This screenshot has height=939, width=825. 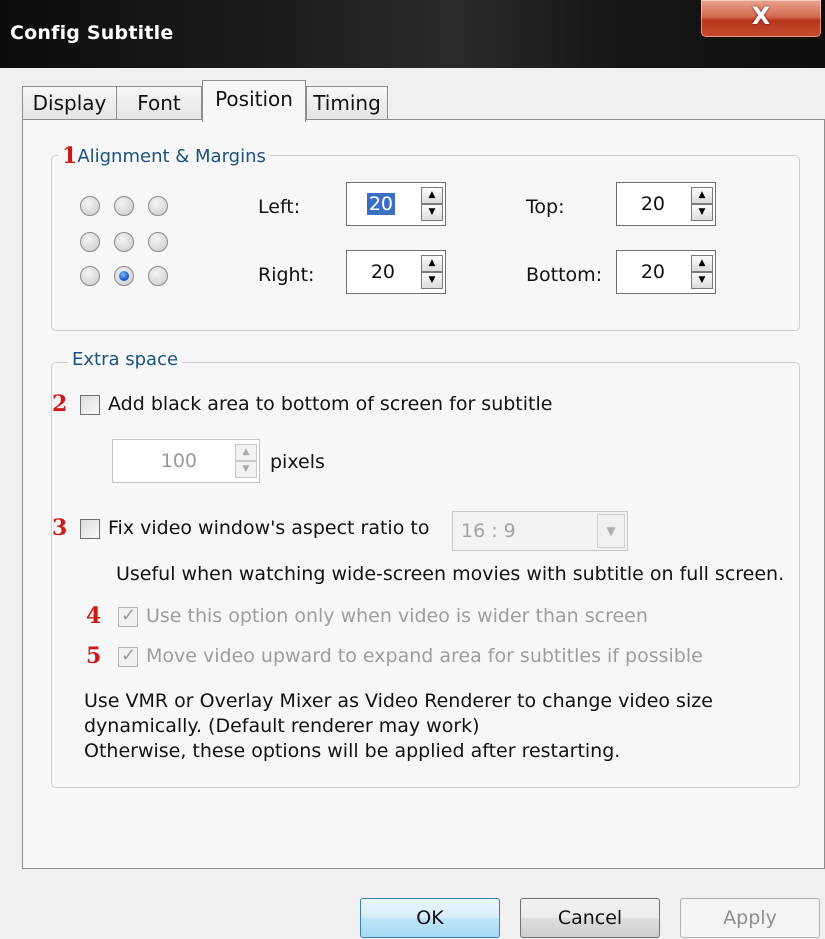 I want to click on marker-4: 4, so click(x=94, y=616).